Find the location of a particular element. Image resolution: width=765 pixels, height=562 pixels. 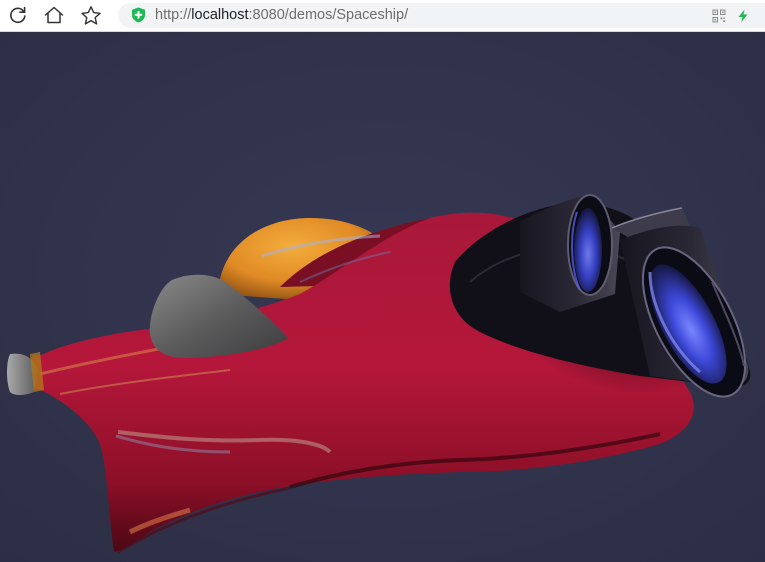

url-path: :8080/demos/Spaceship/ is located at coordinates (328, 15).